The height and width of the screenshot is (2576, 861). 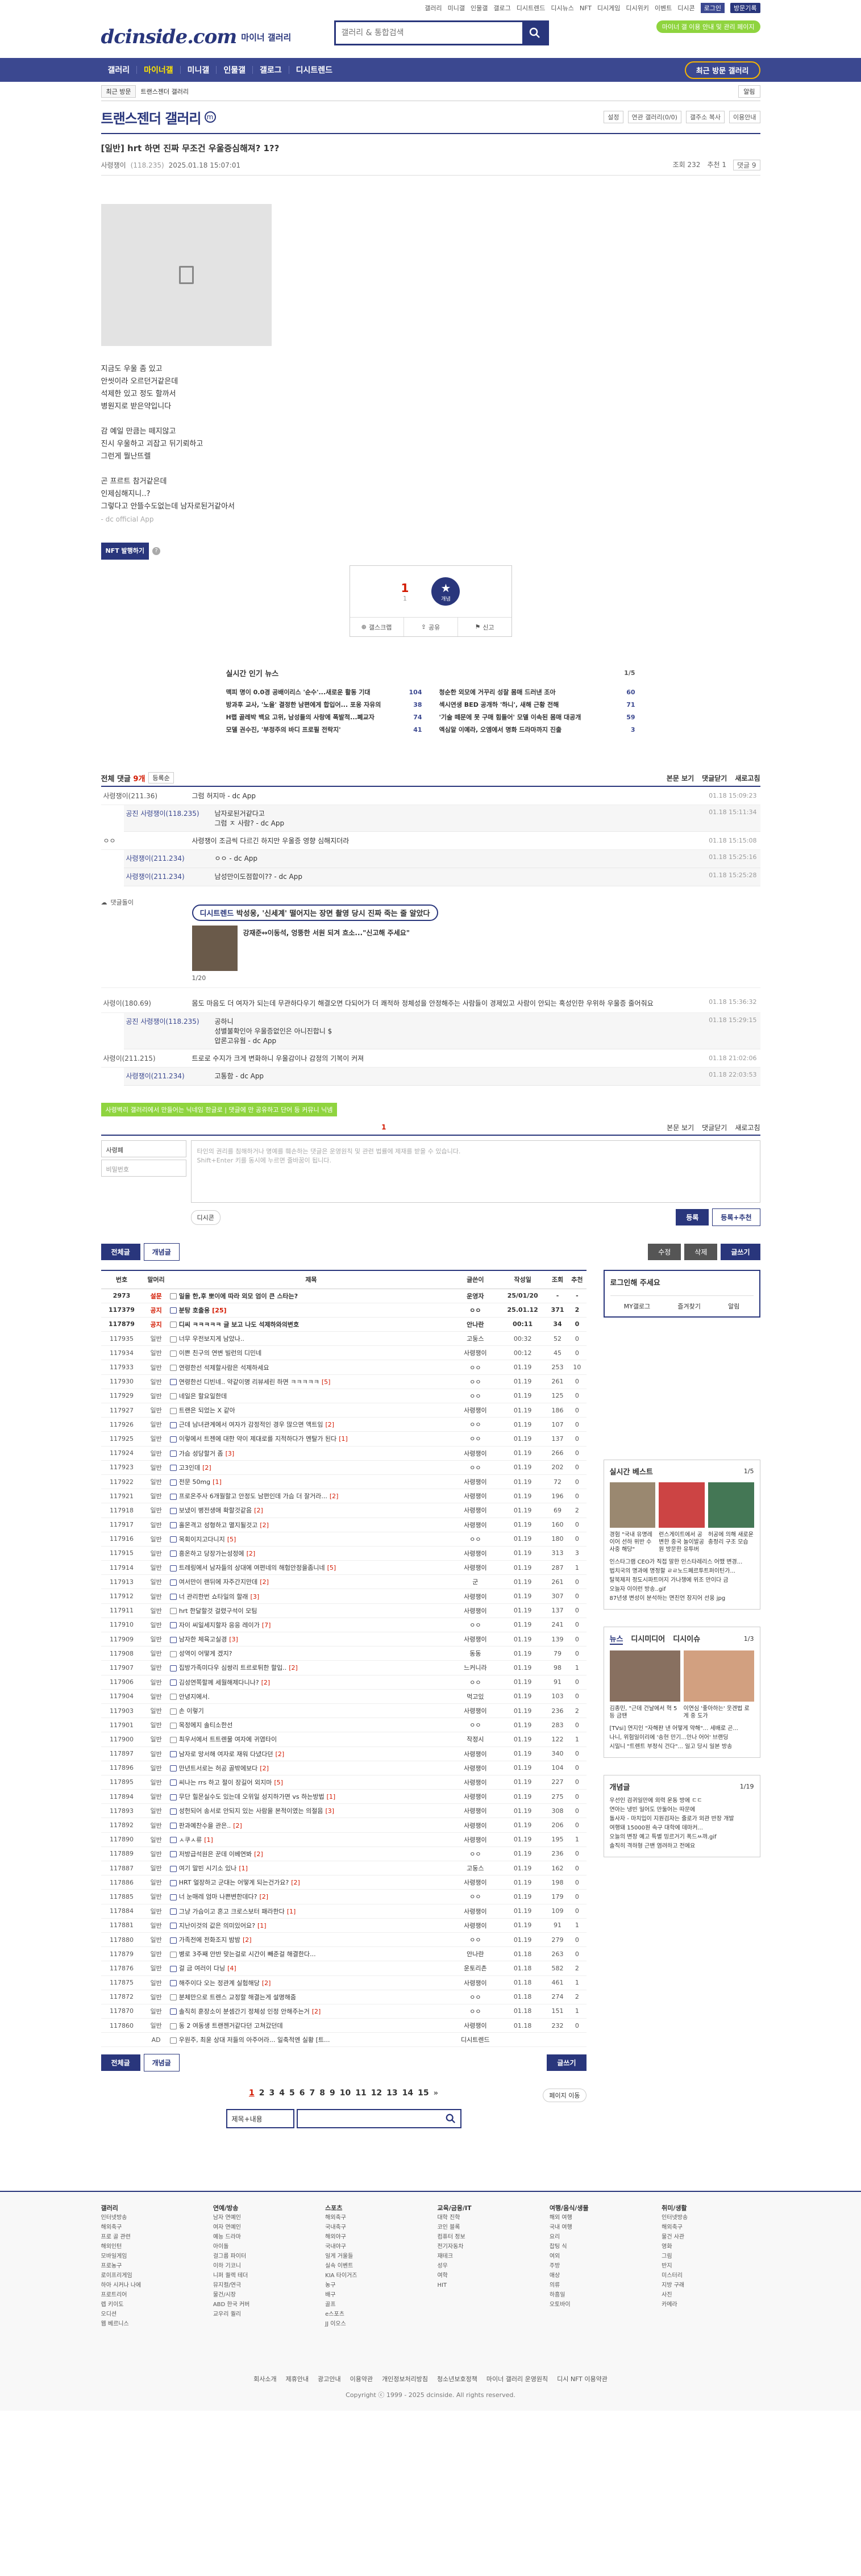 I want to click on post-subject-text: 김성연쪽할께 세월해제다니나?, so click(x=219, y=1683).